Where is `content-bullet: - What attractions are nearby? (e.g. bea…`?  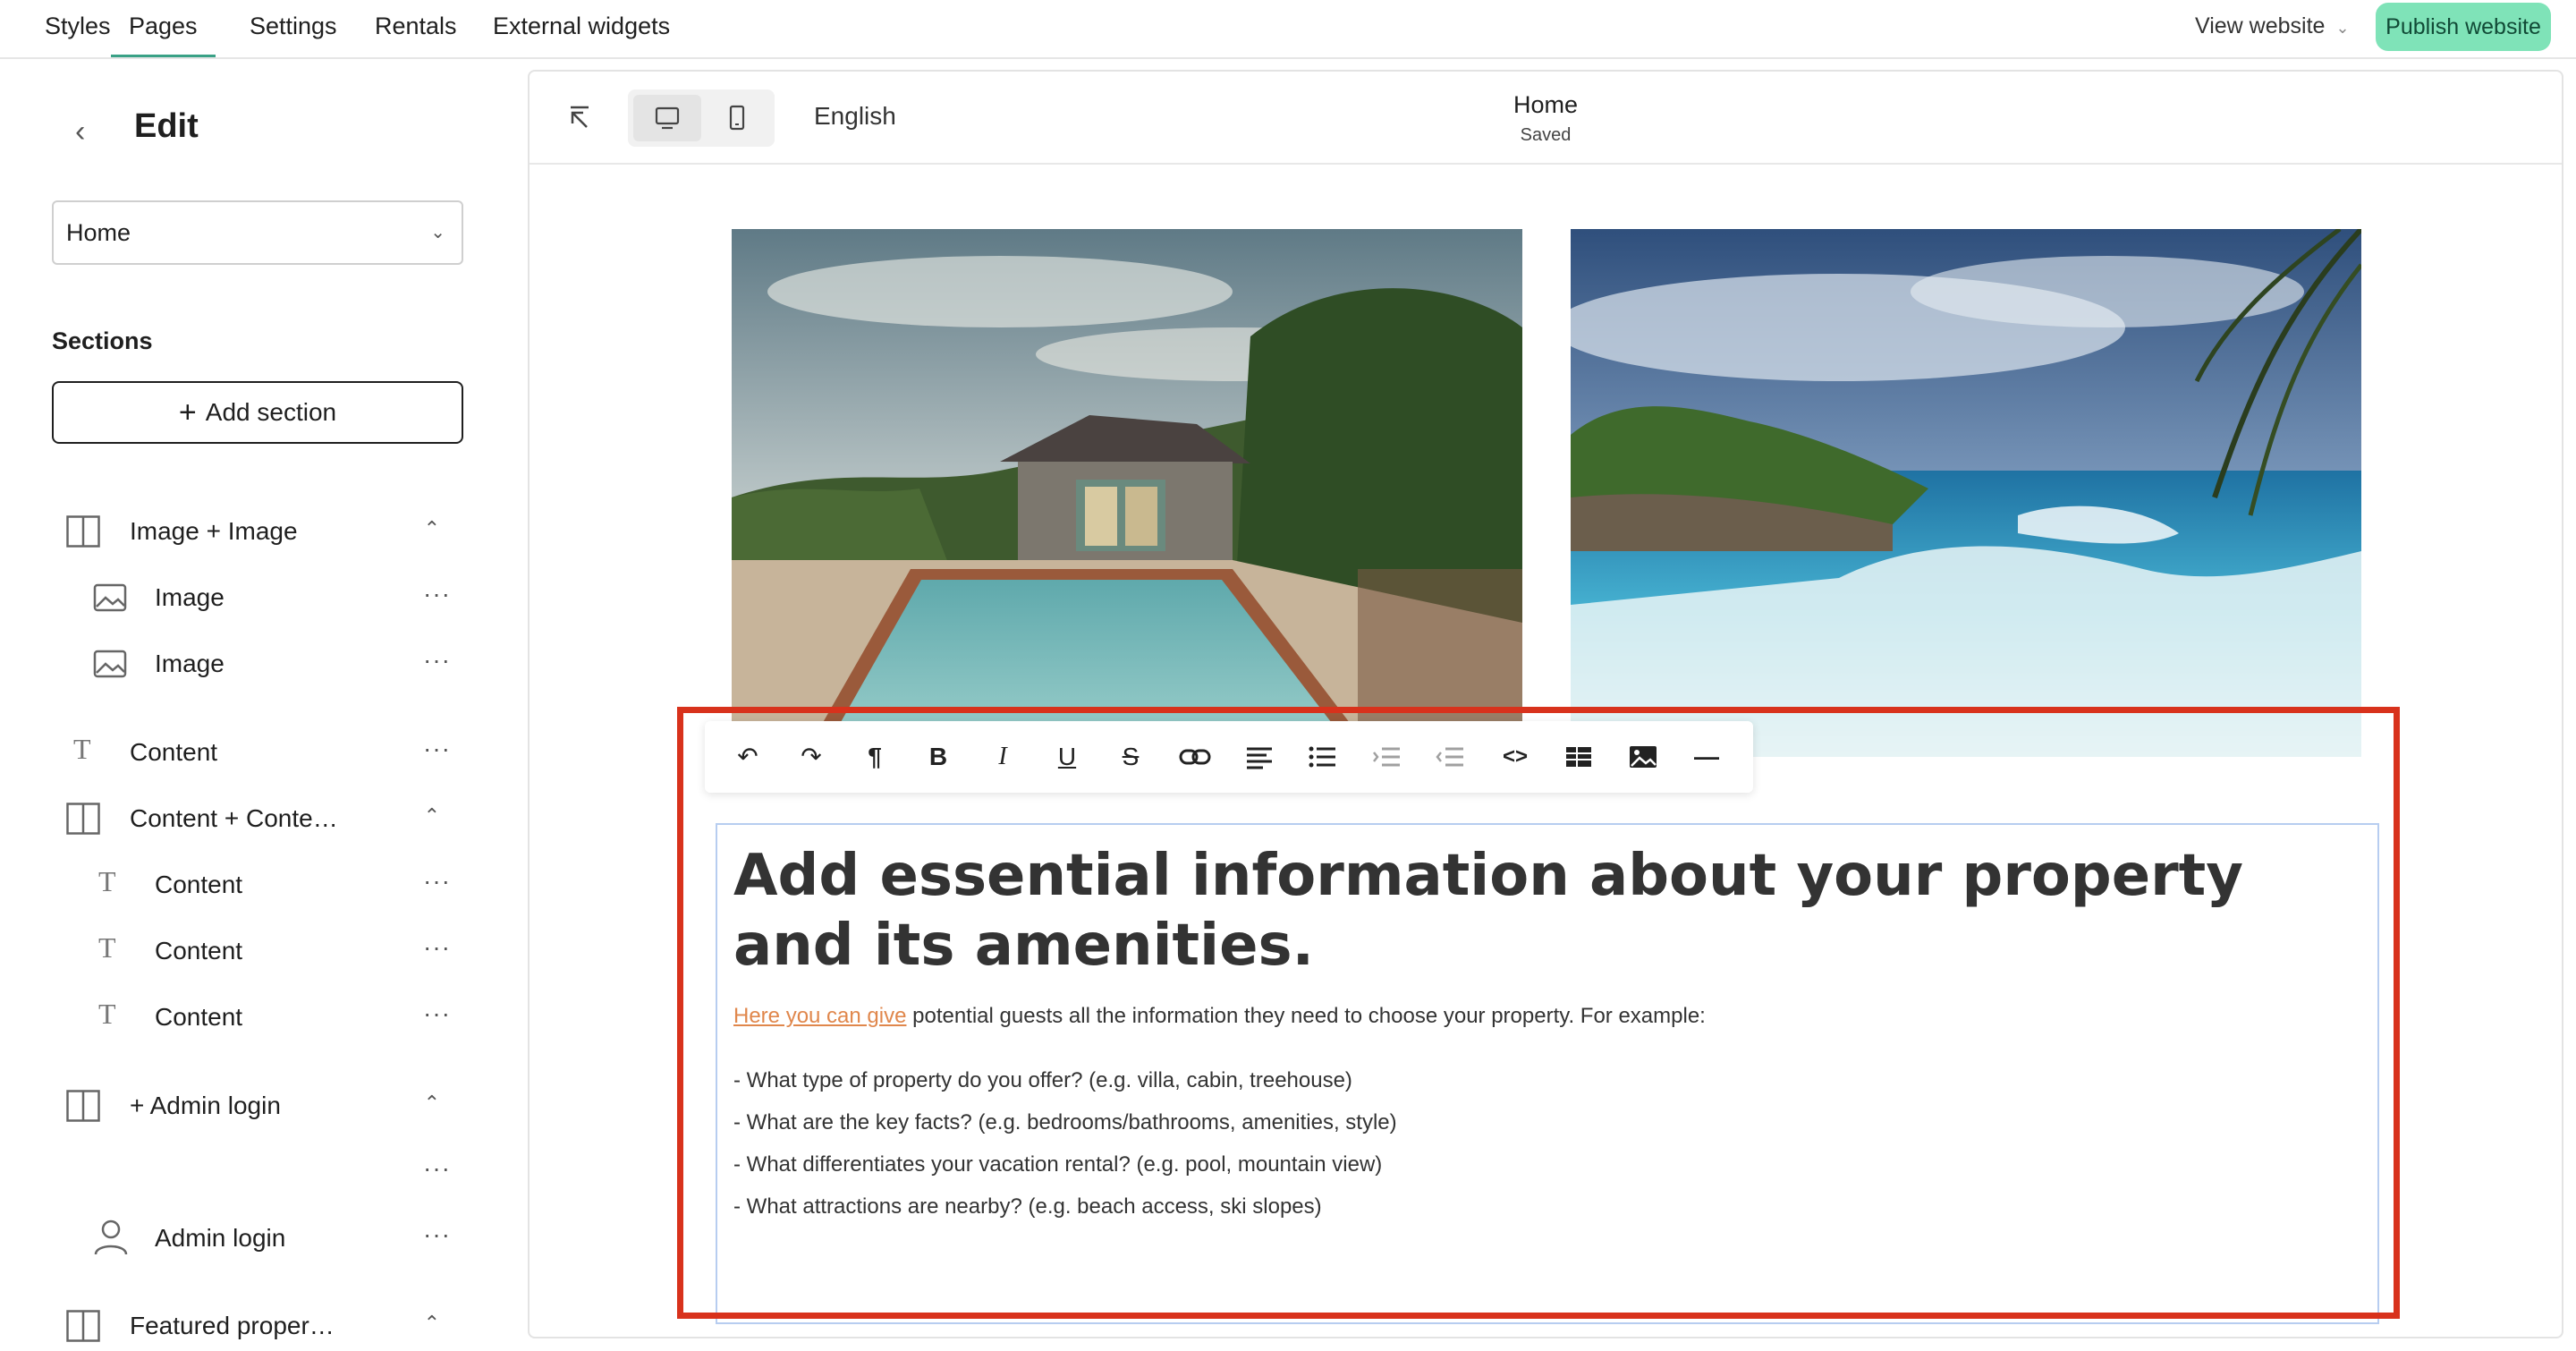 content-bullet: - What attractions are nearby? (e.g. bea… is located at coordinates (1027, 1207).